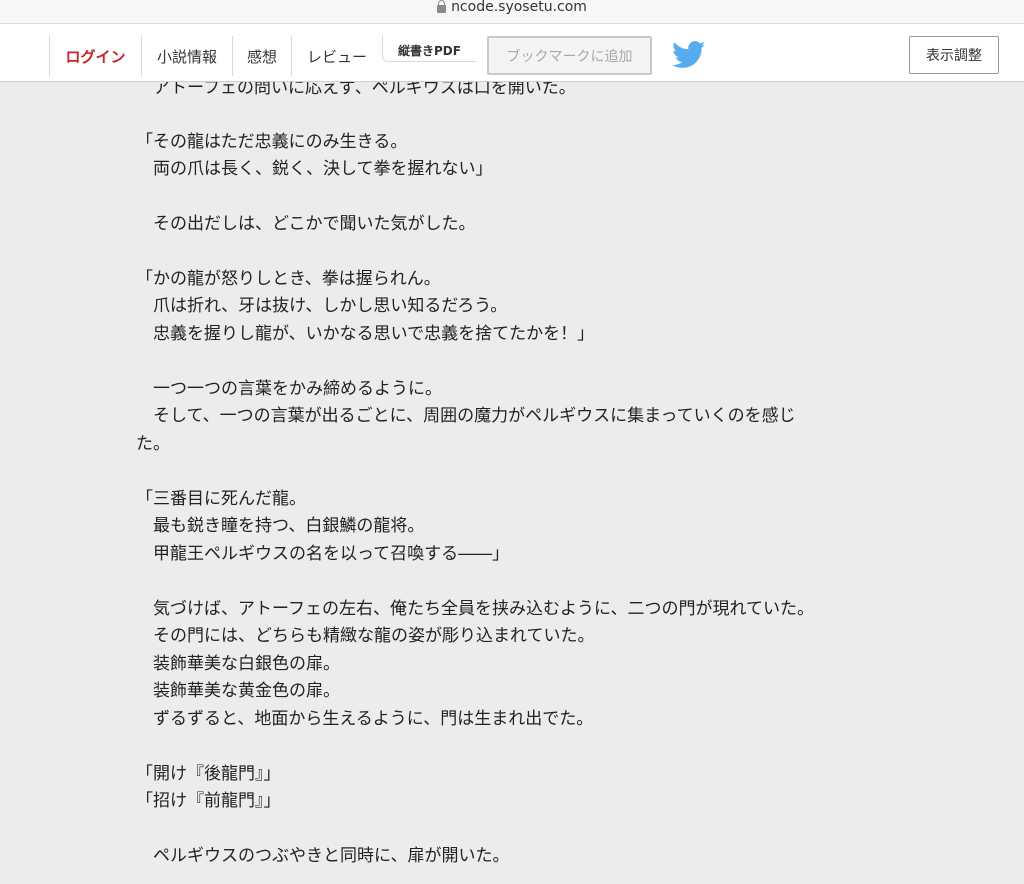 Image resolution: width=1024 pixels, height=884 pixels. Describe the element at coordinates (306, 224) in the screenshot. I see `text-line: その出だしは、どこかで聞いた気がした。` at that location.